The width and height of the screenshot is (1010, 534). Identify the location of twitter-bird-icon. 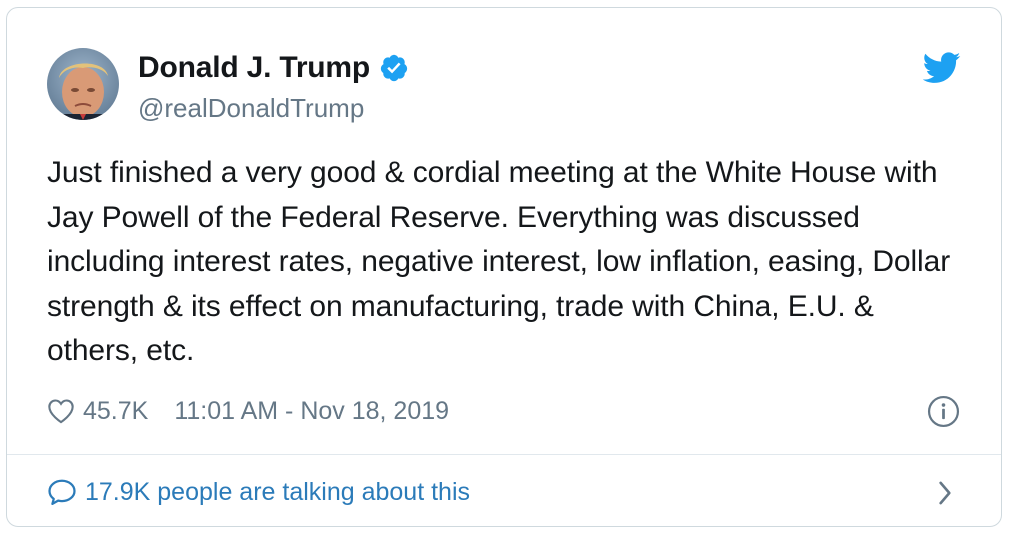
(942, 68).